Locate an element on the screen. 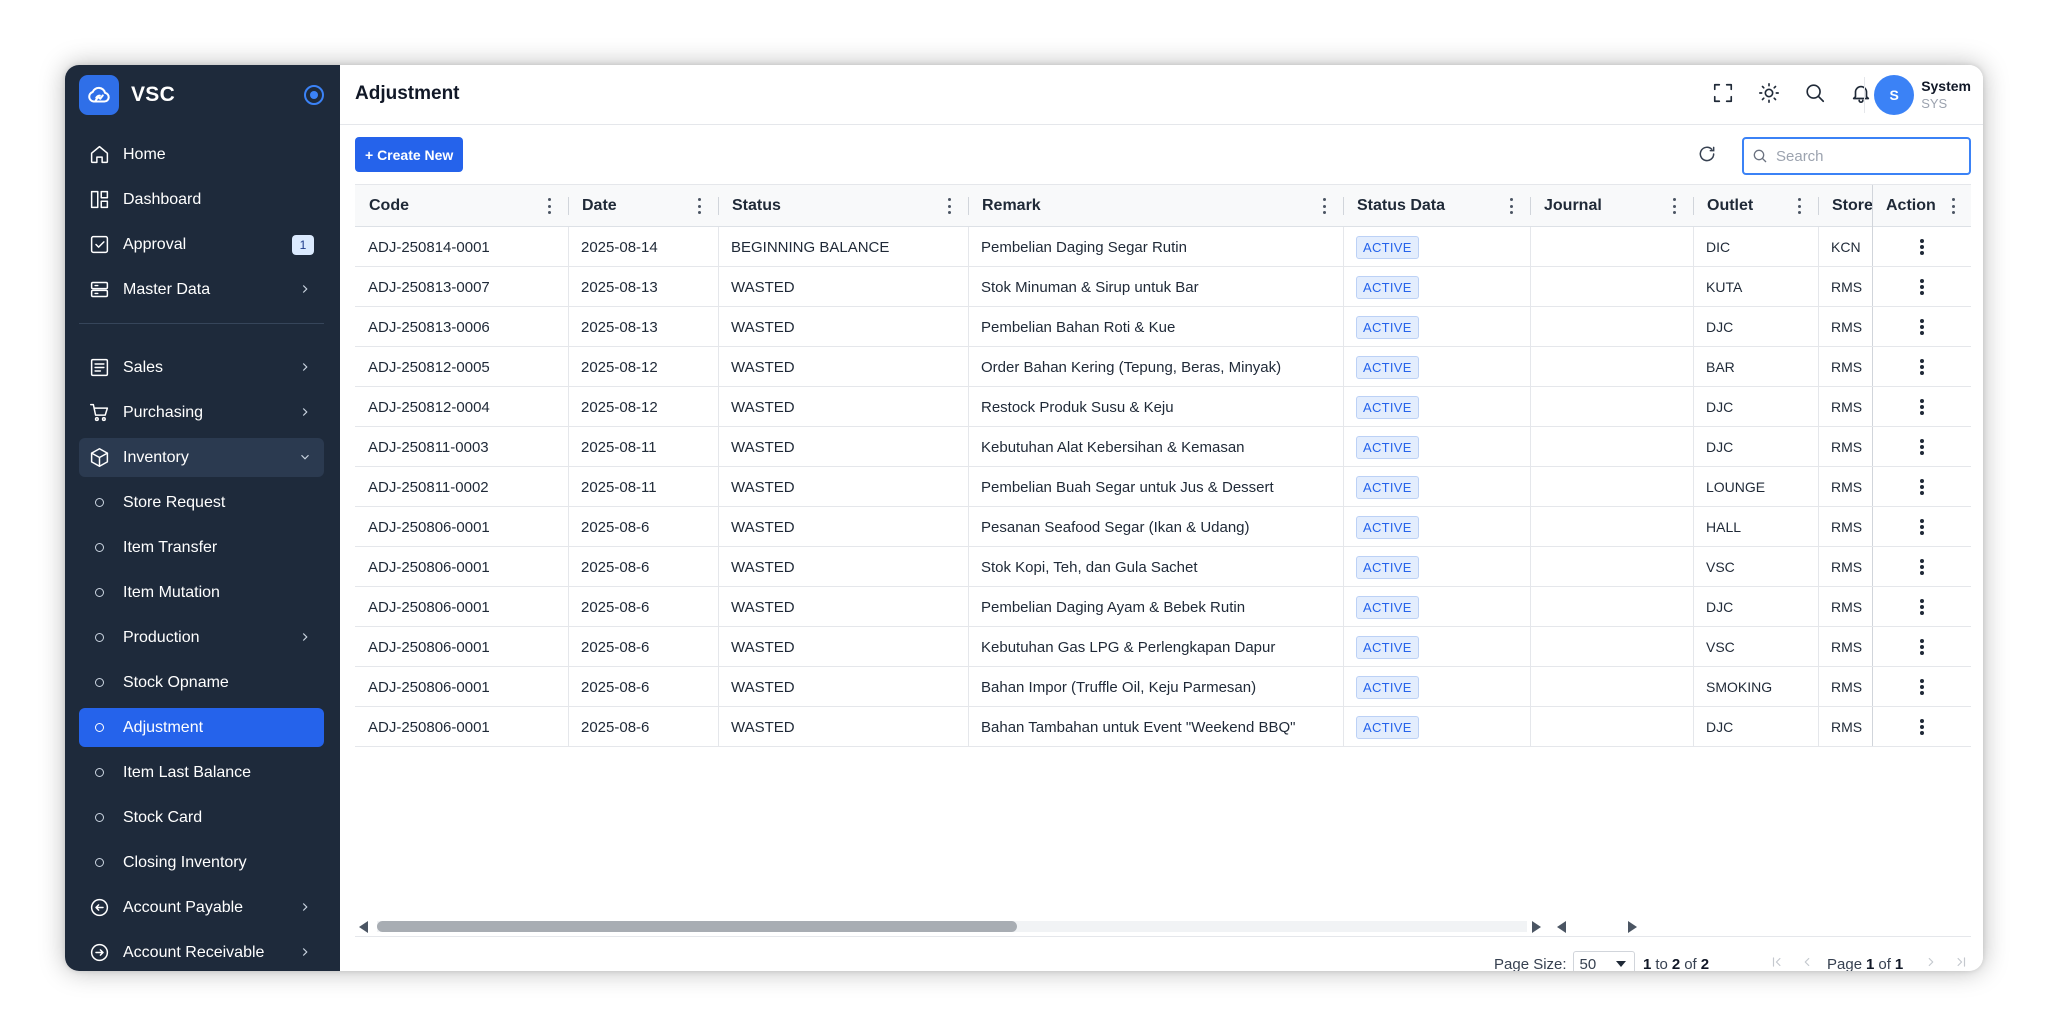 Image resolution: width=2049 pixels, height=1036 pixels. sidebar-item-master-data: Master Data is located at coordinates (201, 289).